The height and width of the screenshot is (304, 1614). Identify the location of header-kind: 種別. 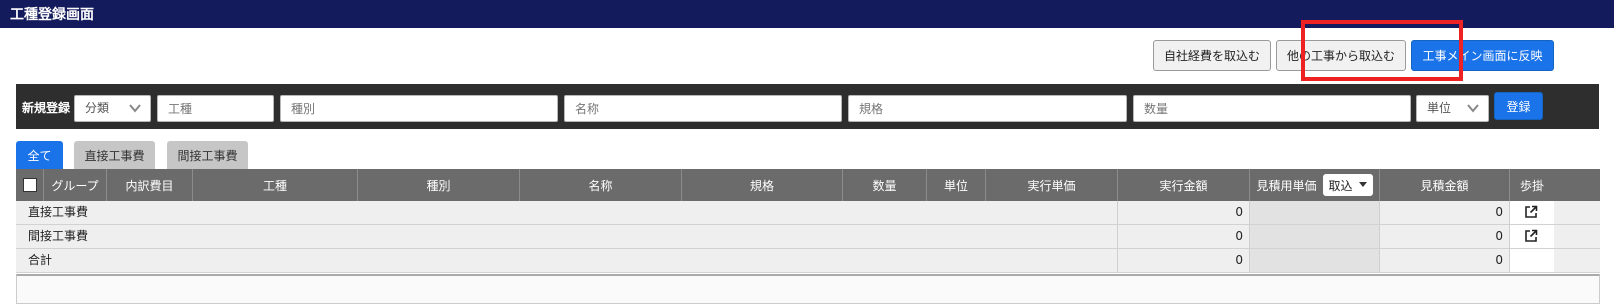
(439, 185).